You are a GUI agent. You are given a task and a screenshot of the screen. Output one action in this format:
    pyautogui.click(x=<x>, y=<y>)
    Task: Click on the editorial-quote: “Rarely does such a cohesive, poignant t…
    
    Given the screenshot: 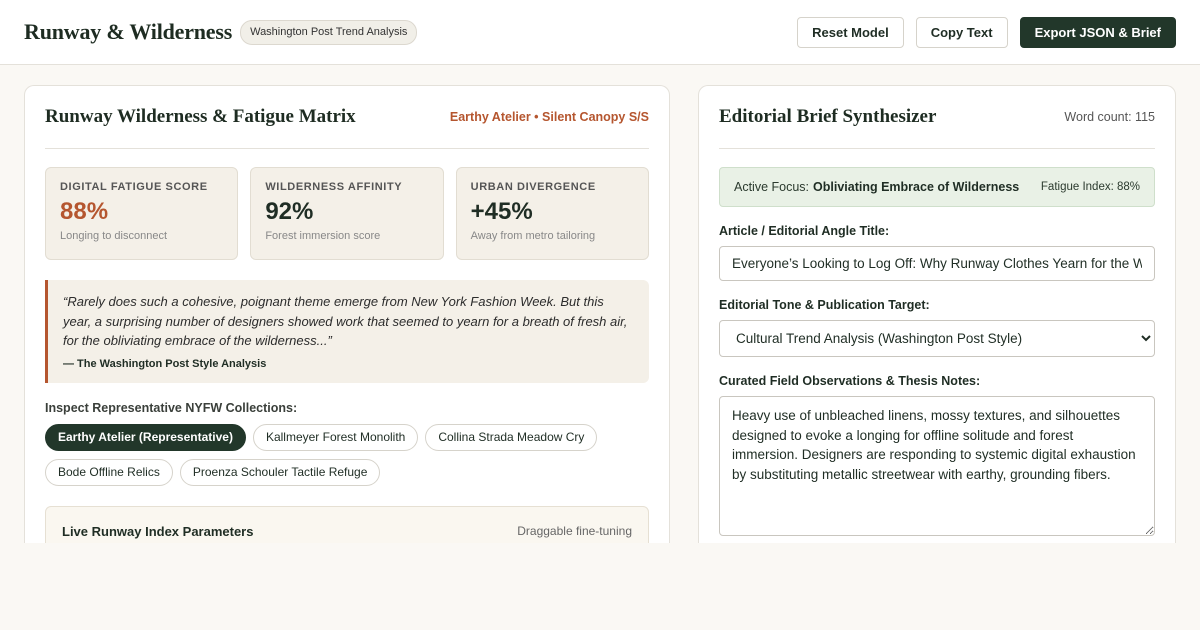 What is the action you would take?
    pyautogui.click(x=347, y=331)
    